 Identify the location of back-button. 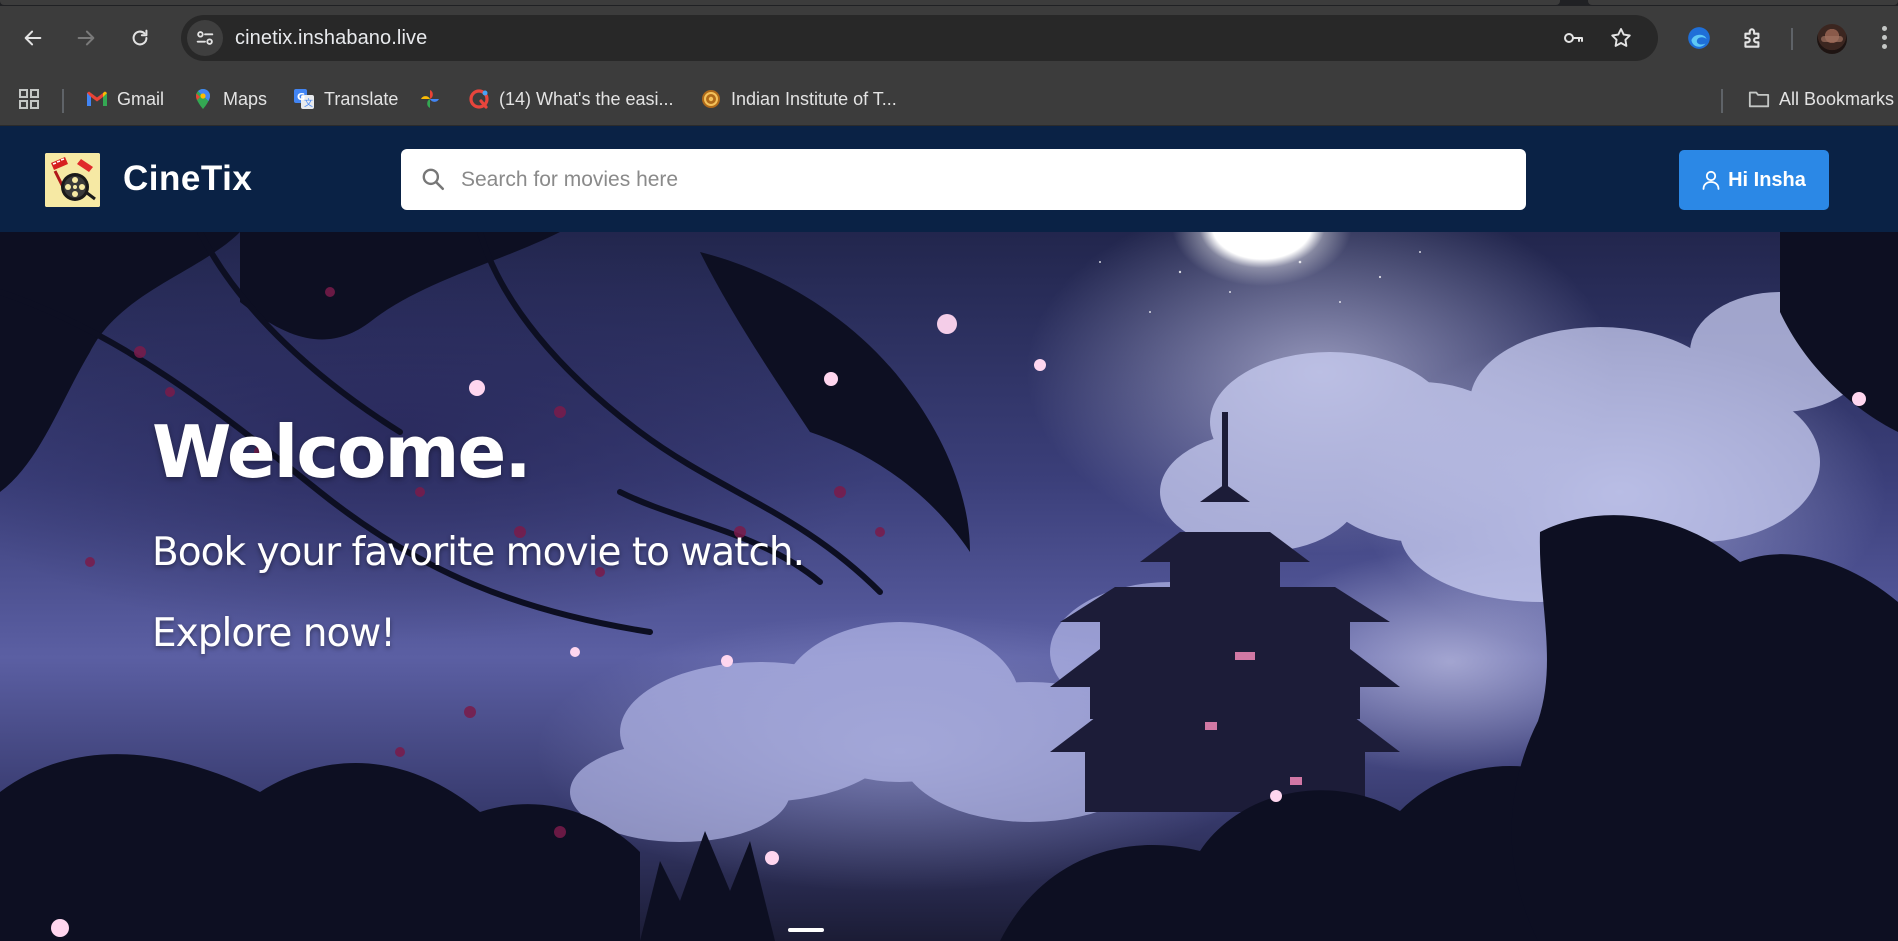
(33, 38).